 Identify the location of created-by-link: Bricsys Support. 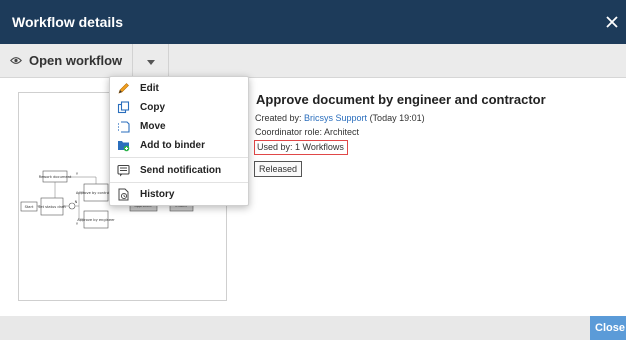
(335, 118).